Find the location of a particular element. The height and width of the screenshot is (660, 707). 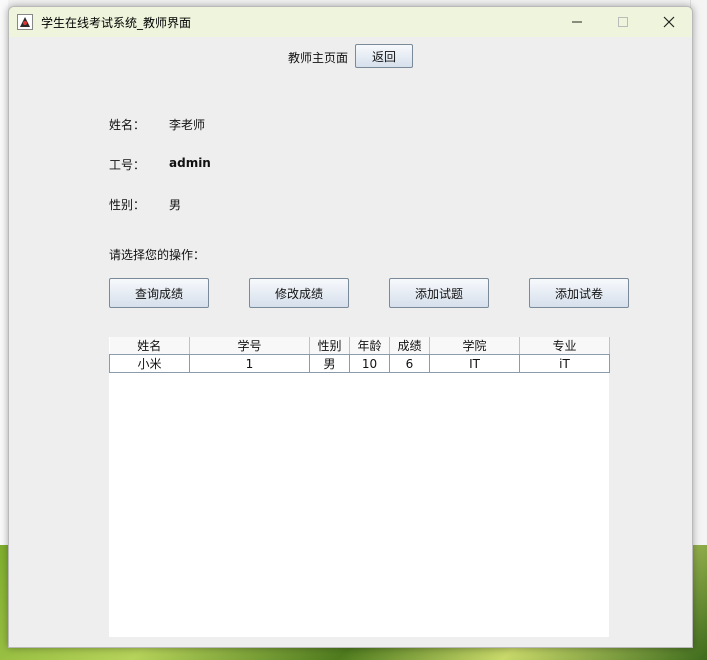

table-header: 姓名 学号 性别 年龄 成绩 学院 专业 is located at coordinates (359, 346).